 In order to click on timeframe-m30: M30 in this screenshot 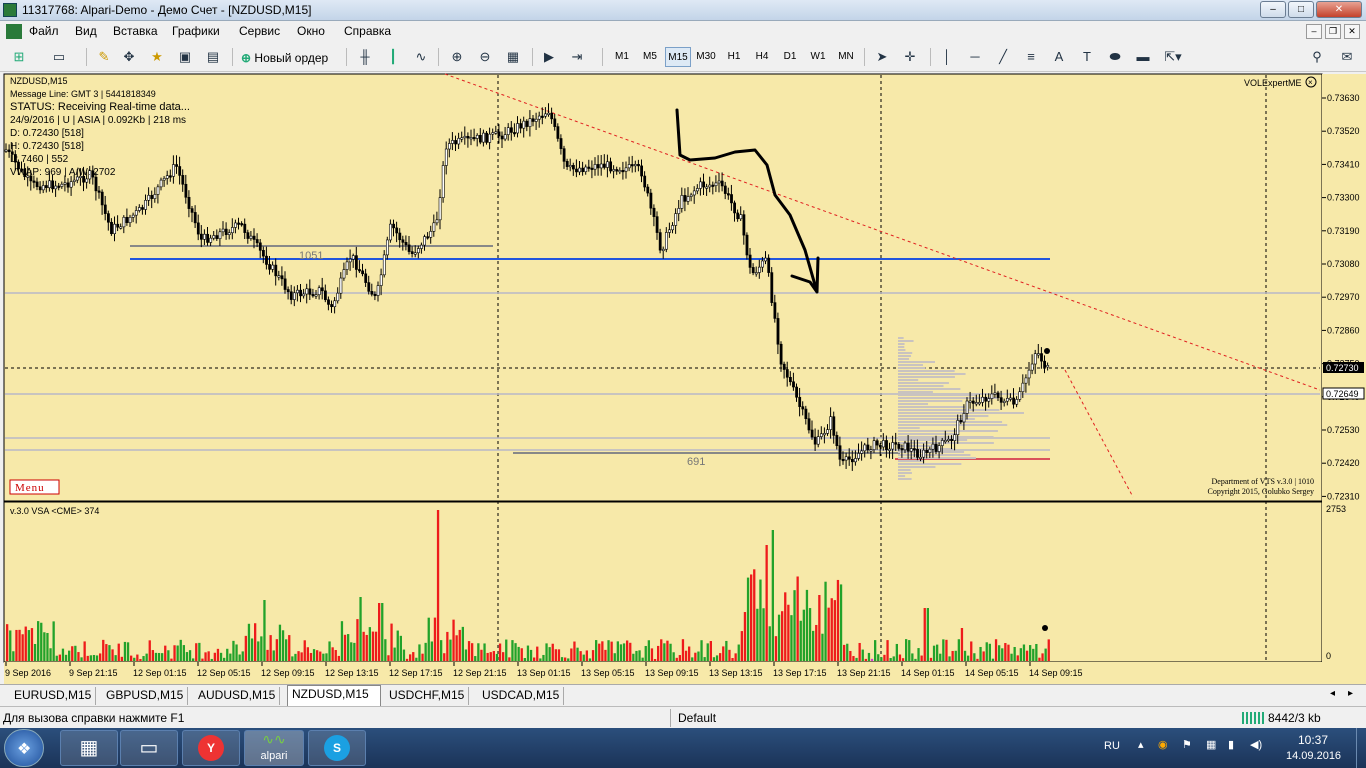, I will do `click(706, 57)`.